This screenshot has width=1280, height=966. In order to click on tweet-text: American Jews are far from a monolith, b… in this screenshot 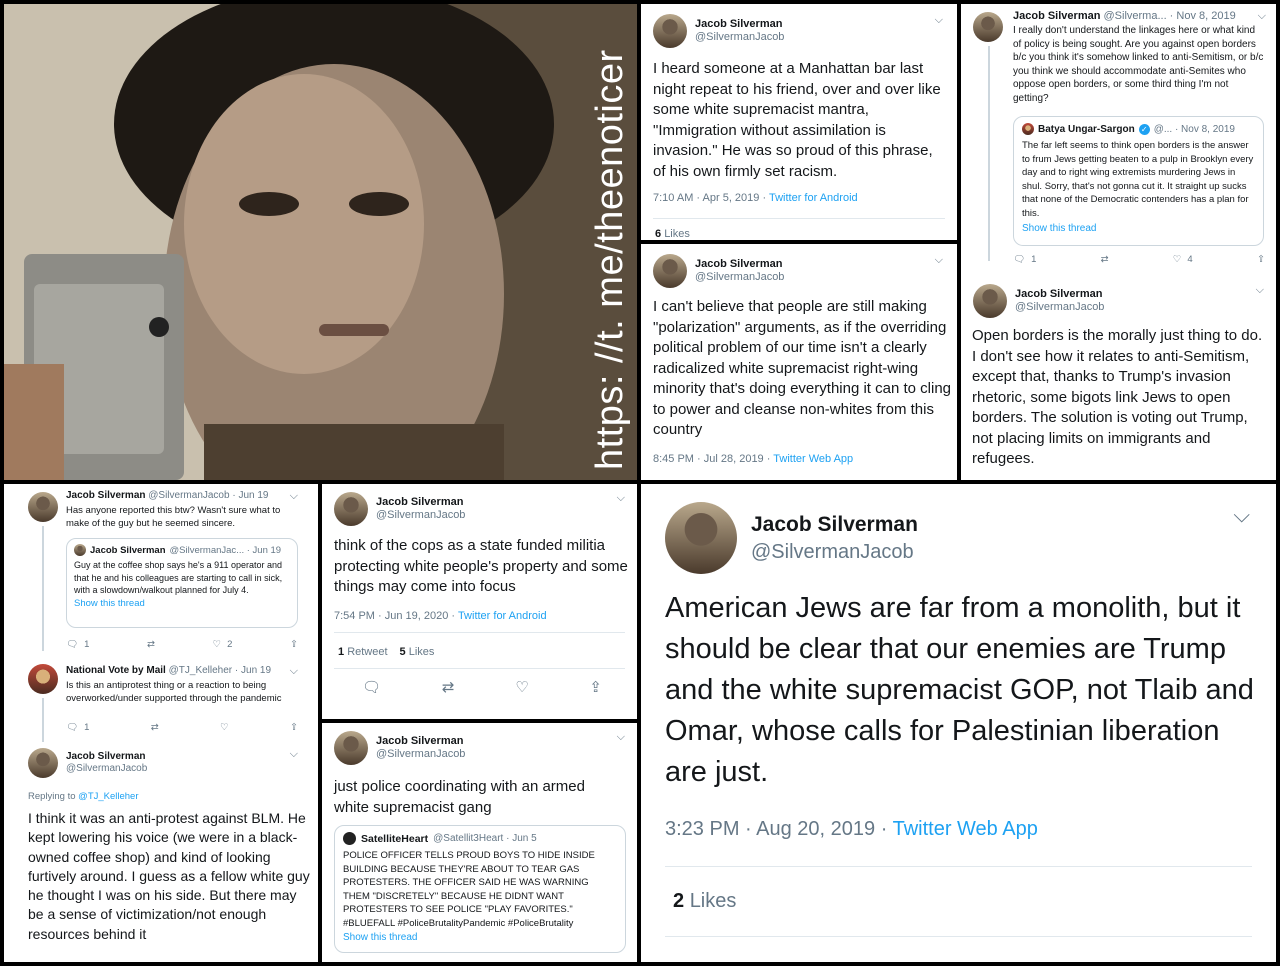, I will do `click(959, 690)`.